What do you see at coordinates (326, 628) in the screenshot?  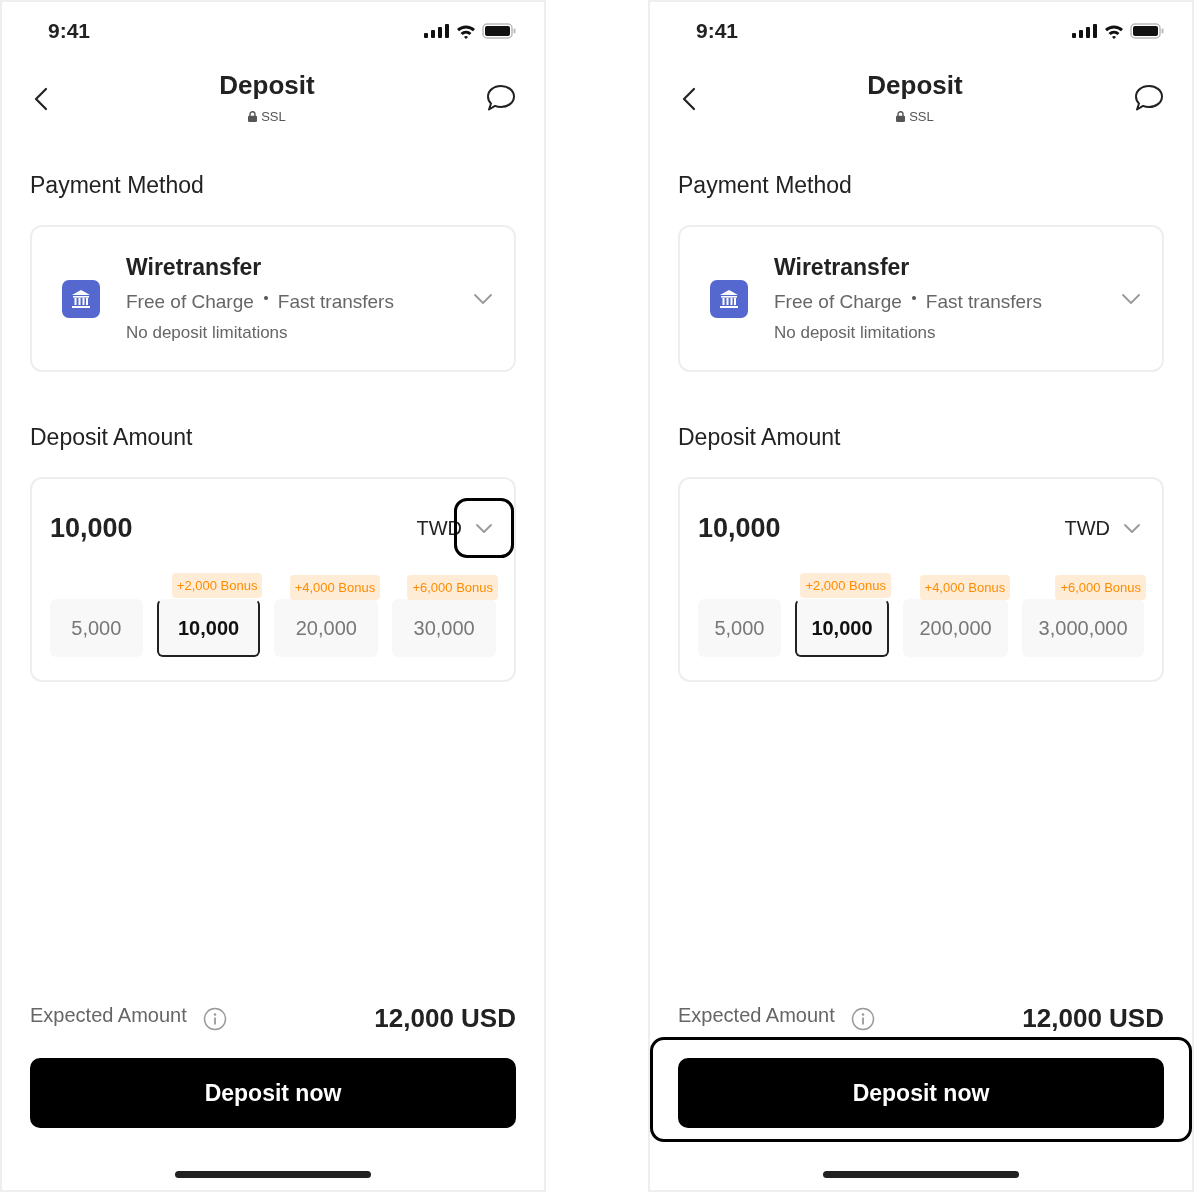 I see `amount-option: 20,000` at bounding box center [326, 628].